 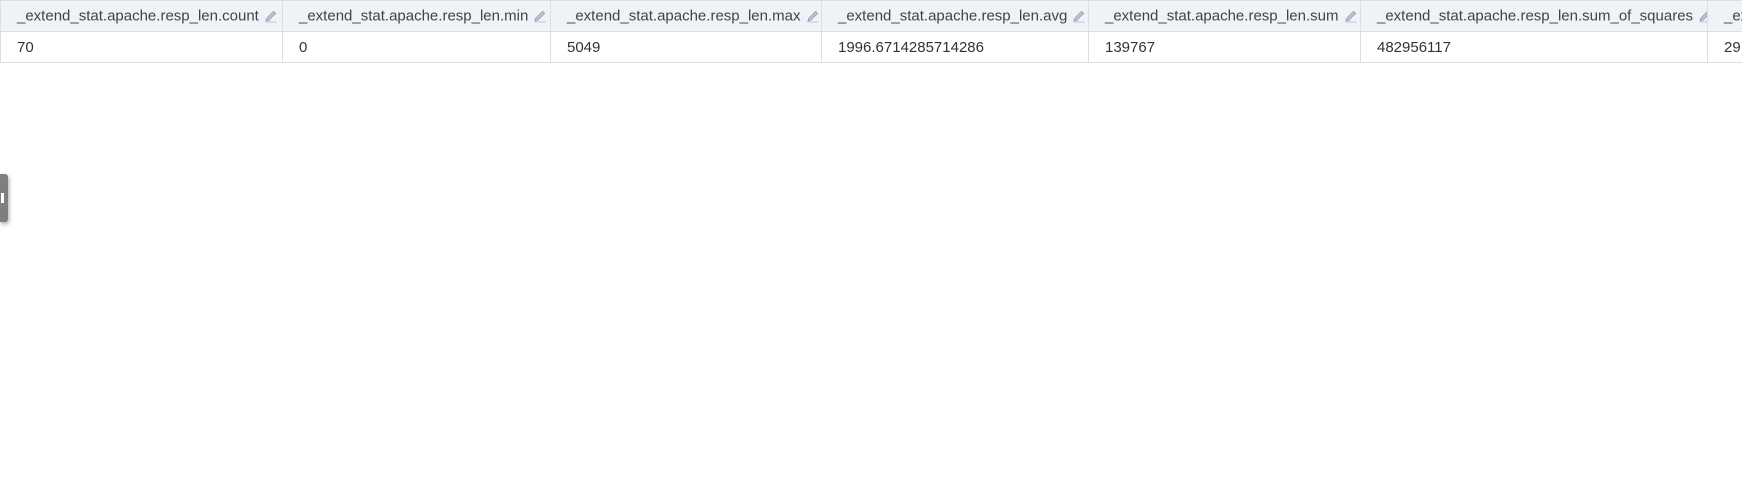 What do you see at coordinates (1224, 47) in the screenshot?
I see `table-cell-sum: 139767` at bounding box center [1224, 47].